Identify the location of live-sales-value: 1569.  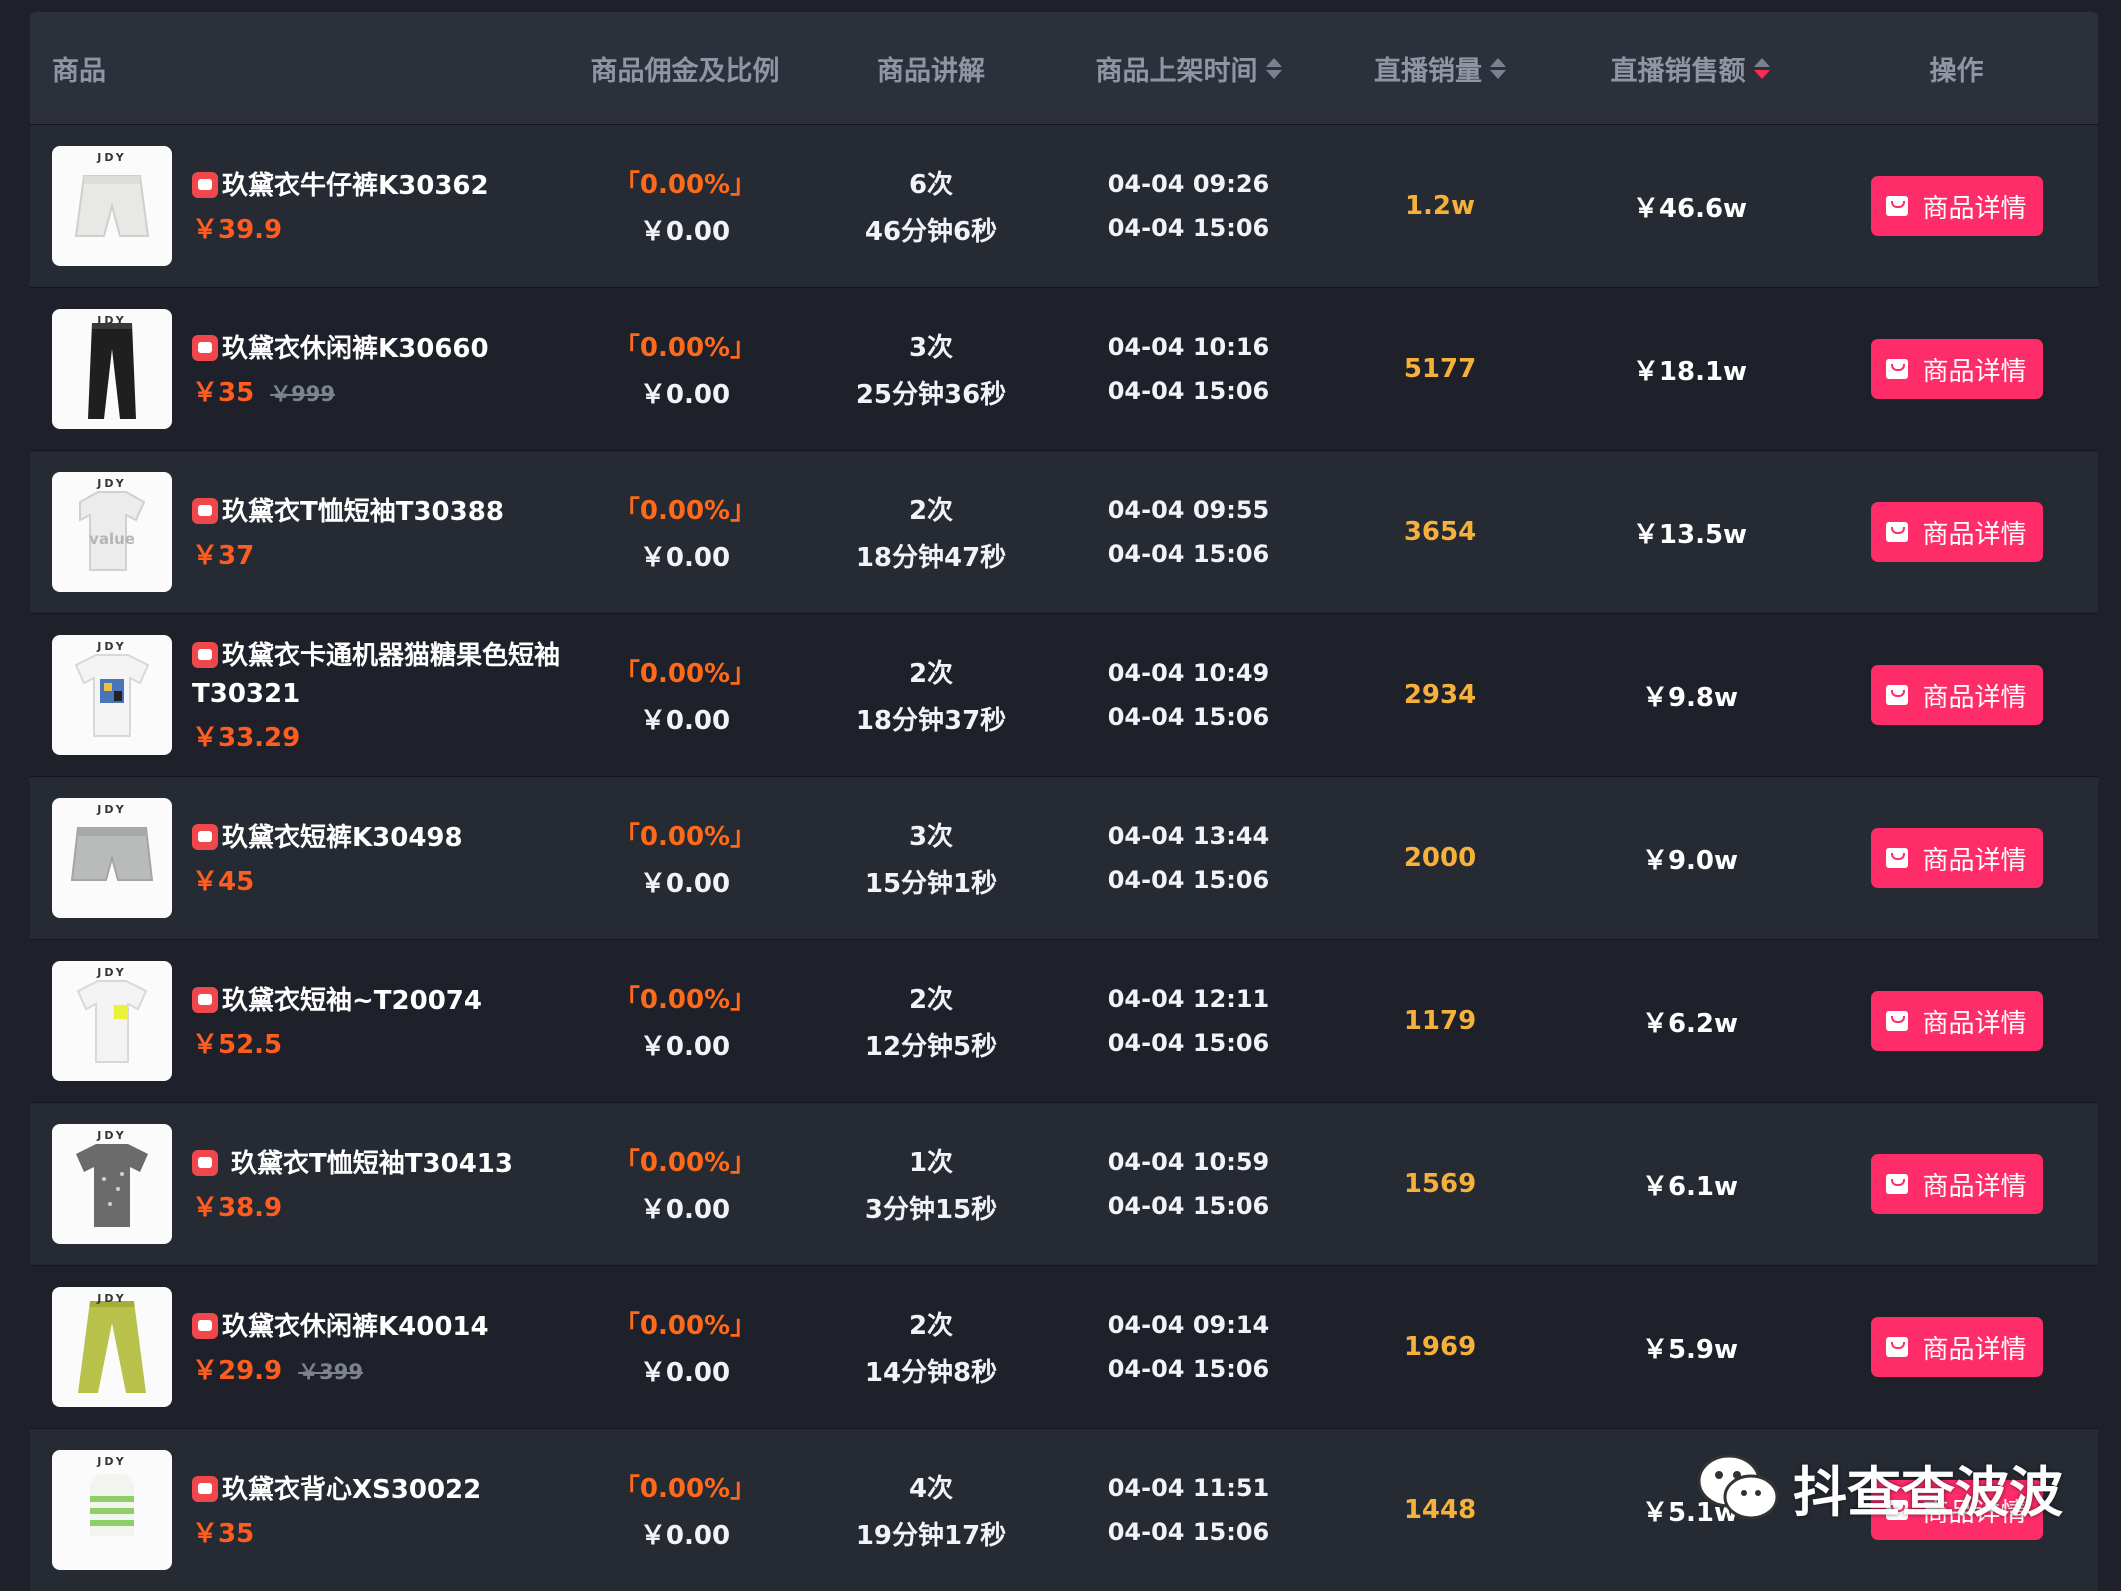
(1440, 1184).